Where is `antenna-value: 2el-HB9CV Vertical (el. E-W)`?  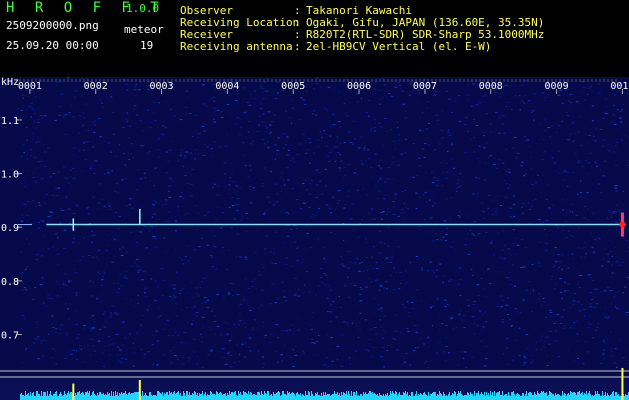 antenna-value: 2el-HB9CV Vertical (el. E-W) is located at coordinates (399, 46).